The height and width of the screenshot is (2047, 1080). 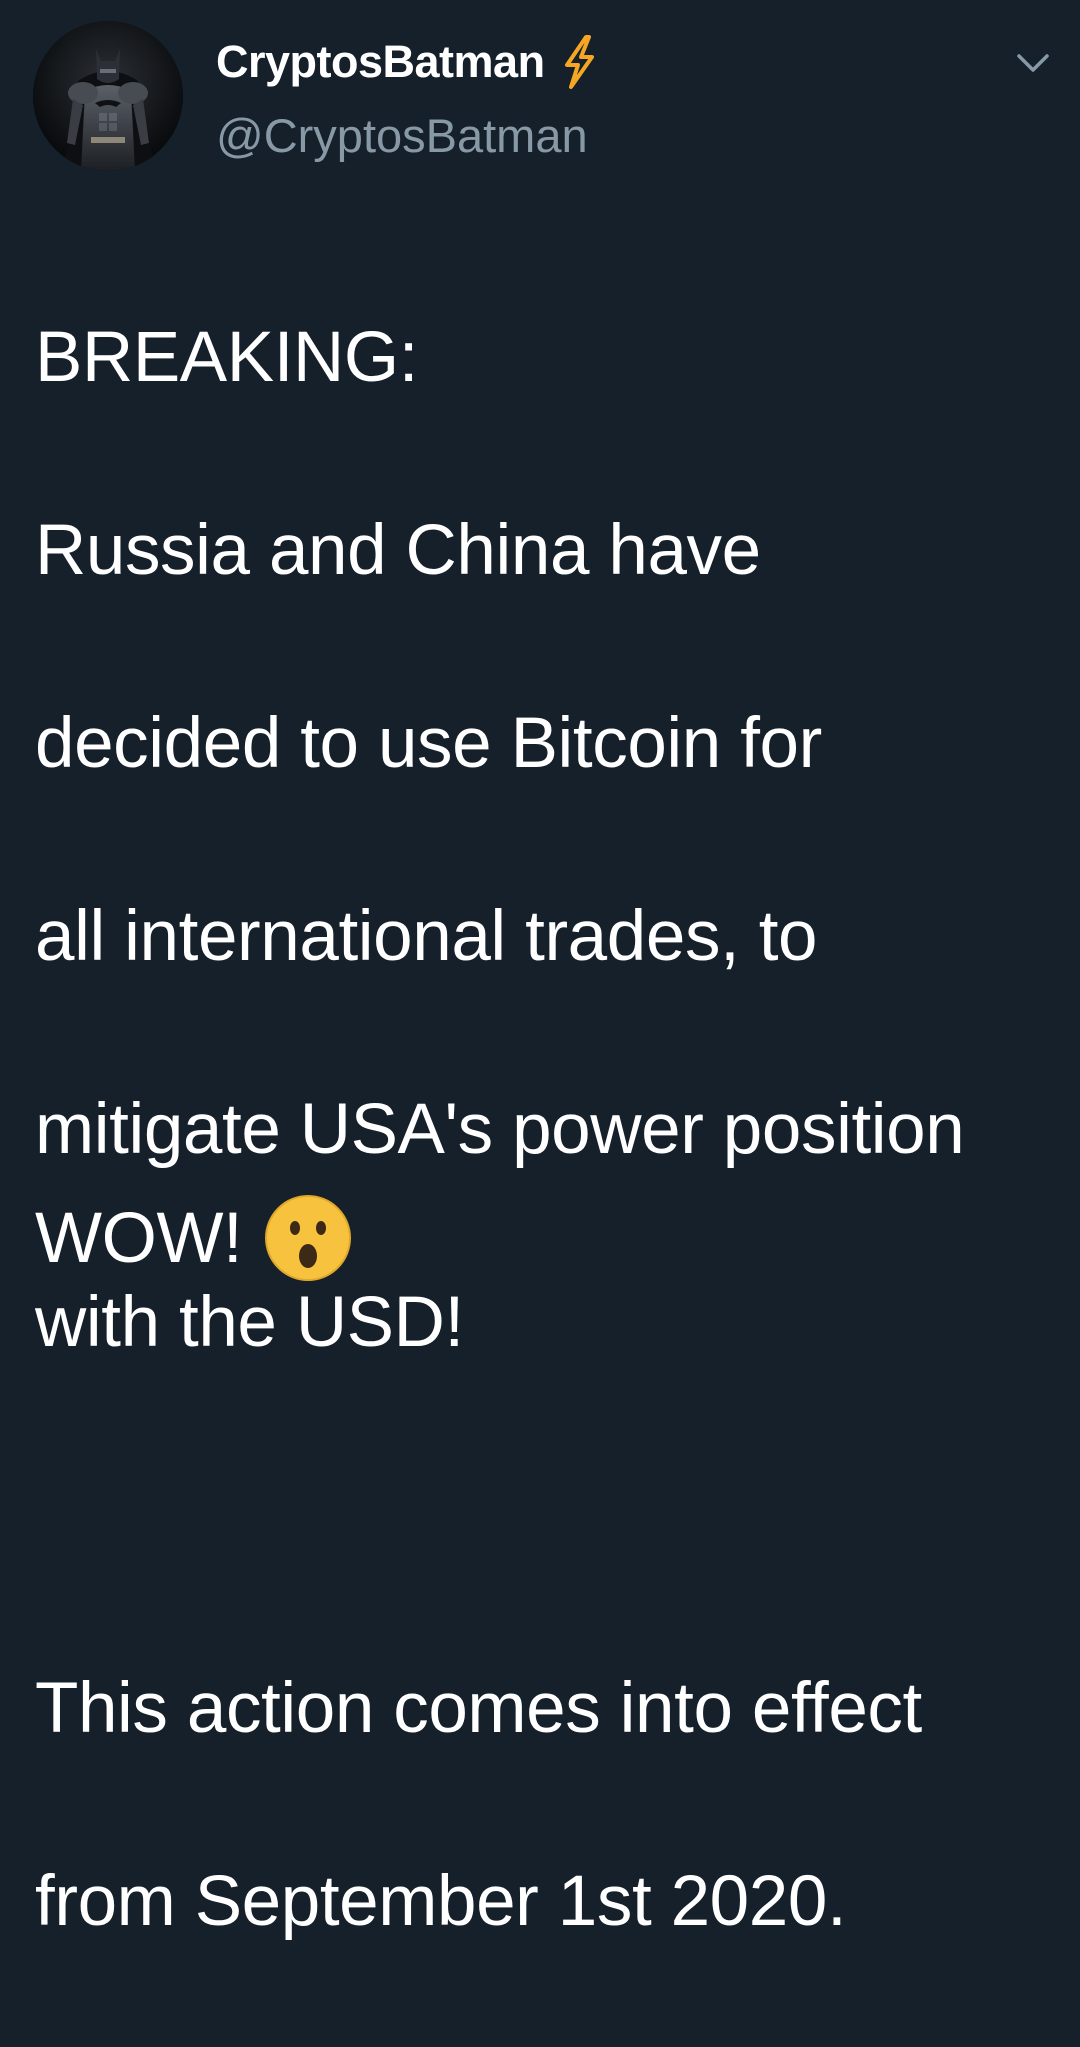 I want to click on closing-line: WOW!, so click(x=193, y=1238).